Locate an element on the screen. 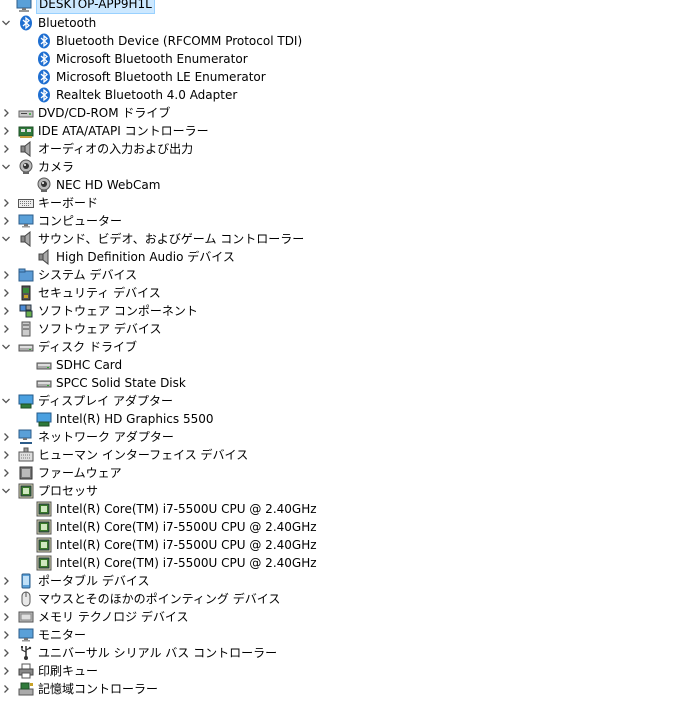 The image size is (698, 723). tree-category: 印刷キュー is located at coordinates (49, 671).